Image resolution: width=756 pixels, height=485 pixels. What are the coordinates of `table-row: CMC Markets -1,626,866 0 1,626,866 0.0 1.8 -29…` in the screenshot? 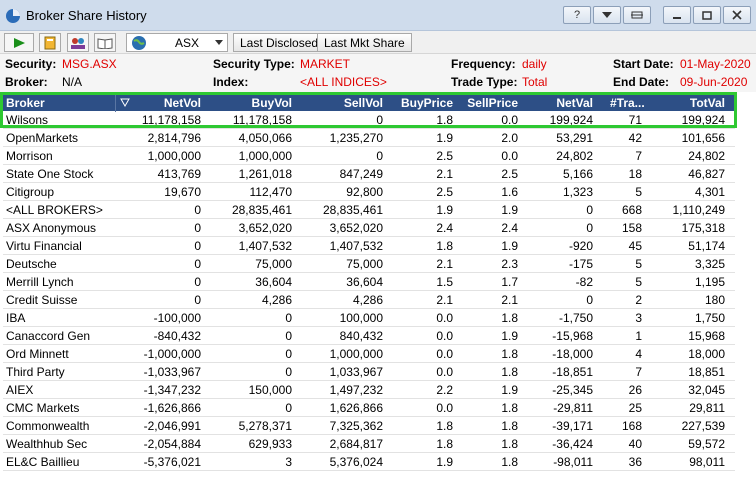 It's located at (369, 408).